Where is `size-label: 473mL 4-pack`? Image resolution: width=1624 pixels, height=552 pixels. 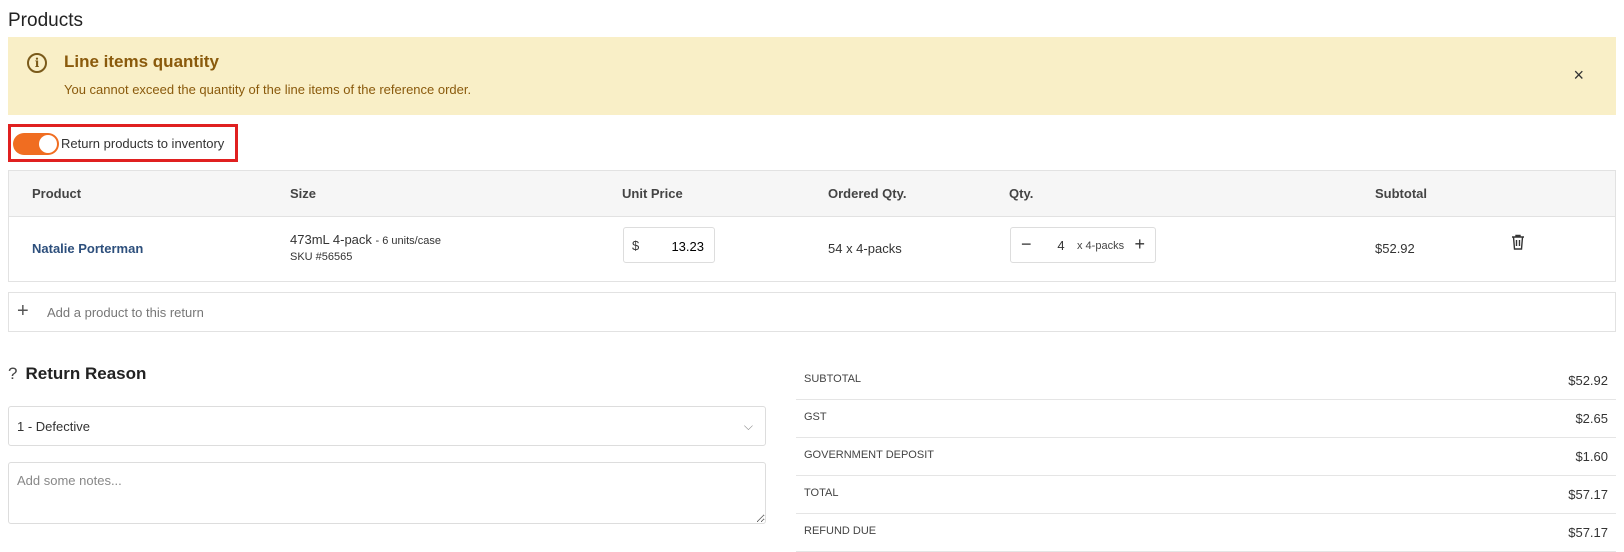 size-label: 473mL 4-pack is located at coordinates (331, 239).